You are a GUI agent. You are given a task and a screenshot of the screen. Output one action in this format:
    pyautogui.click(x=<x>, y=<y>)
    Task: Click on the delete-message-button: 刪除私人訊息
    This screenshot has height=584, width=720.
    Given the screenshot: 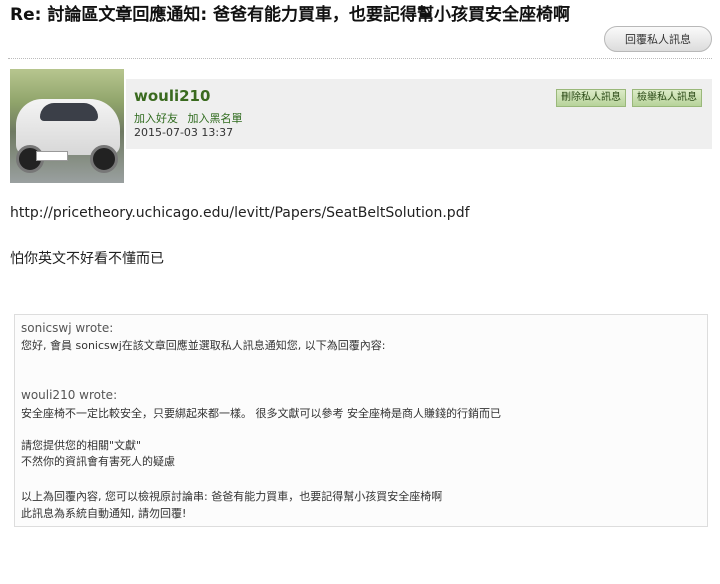 What is the action you would take?
    pyautogui.click(x=591, y=98)
    